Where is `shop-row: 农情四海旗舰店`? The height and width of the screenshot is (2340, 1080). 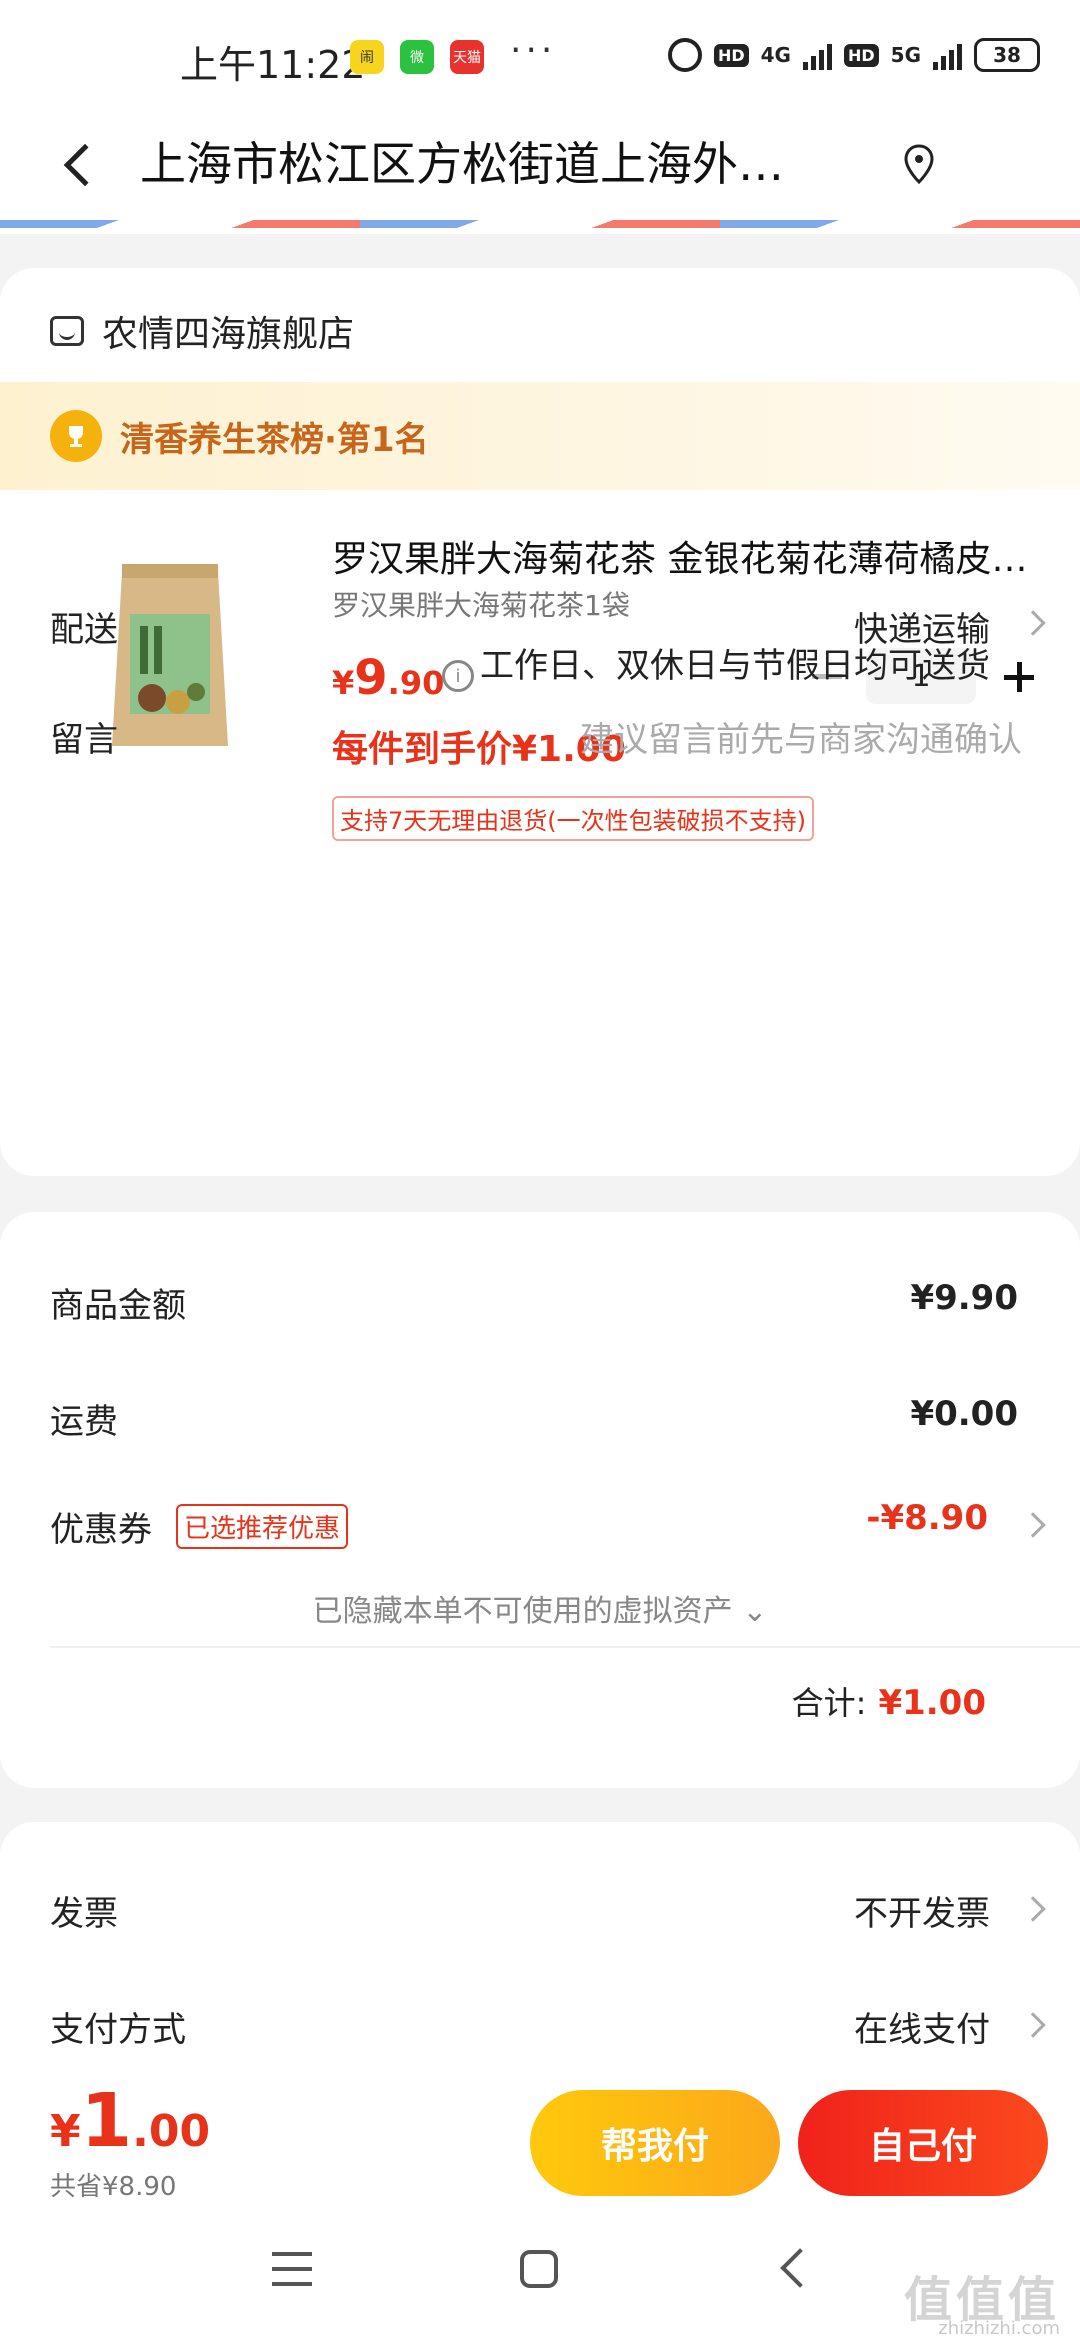 shop-row: 农情四海旗舰店 is located at coordinates (202, 331).